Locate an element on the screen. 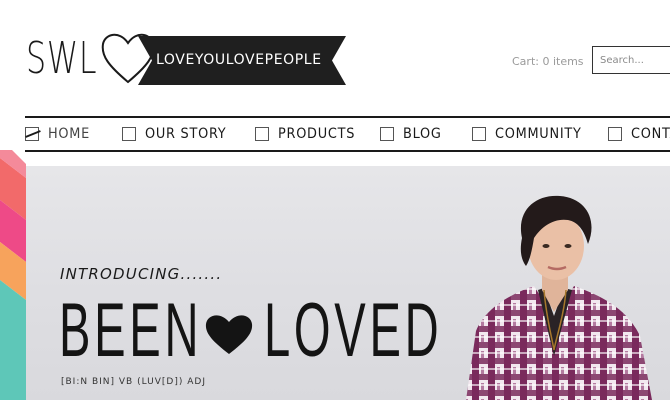 The image size is (670, 400). tagline-banner: LOVEYOULOVEPEOPLE is located at coordinates (242, 60).